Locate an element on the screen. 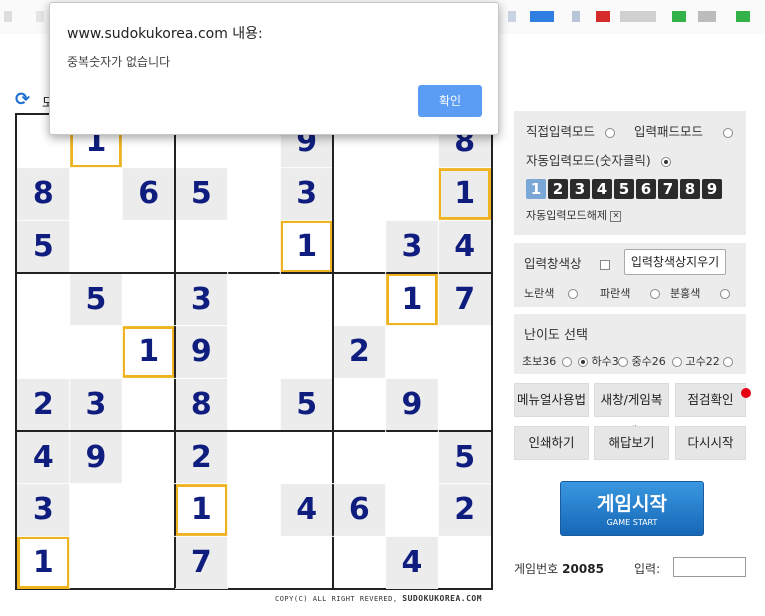 Image resolution: width=765 pixels, height=616 pixels. difficulty-intermediate-radio is located at coordinates (623, 362).